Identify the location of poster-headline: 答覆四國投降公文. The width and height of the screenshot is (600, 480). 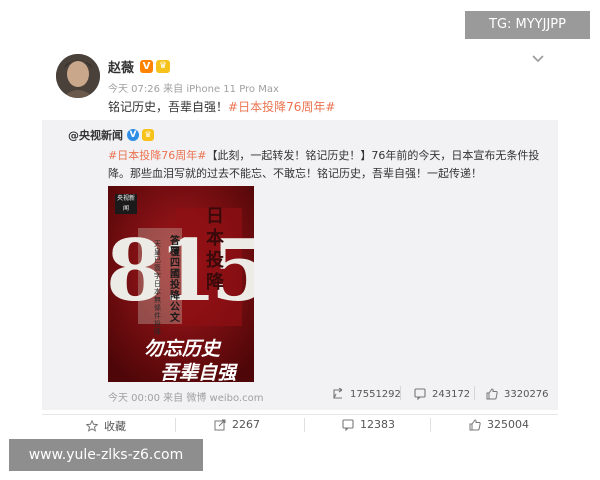
(175, 280).